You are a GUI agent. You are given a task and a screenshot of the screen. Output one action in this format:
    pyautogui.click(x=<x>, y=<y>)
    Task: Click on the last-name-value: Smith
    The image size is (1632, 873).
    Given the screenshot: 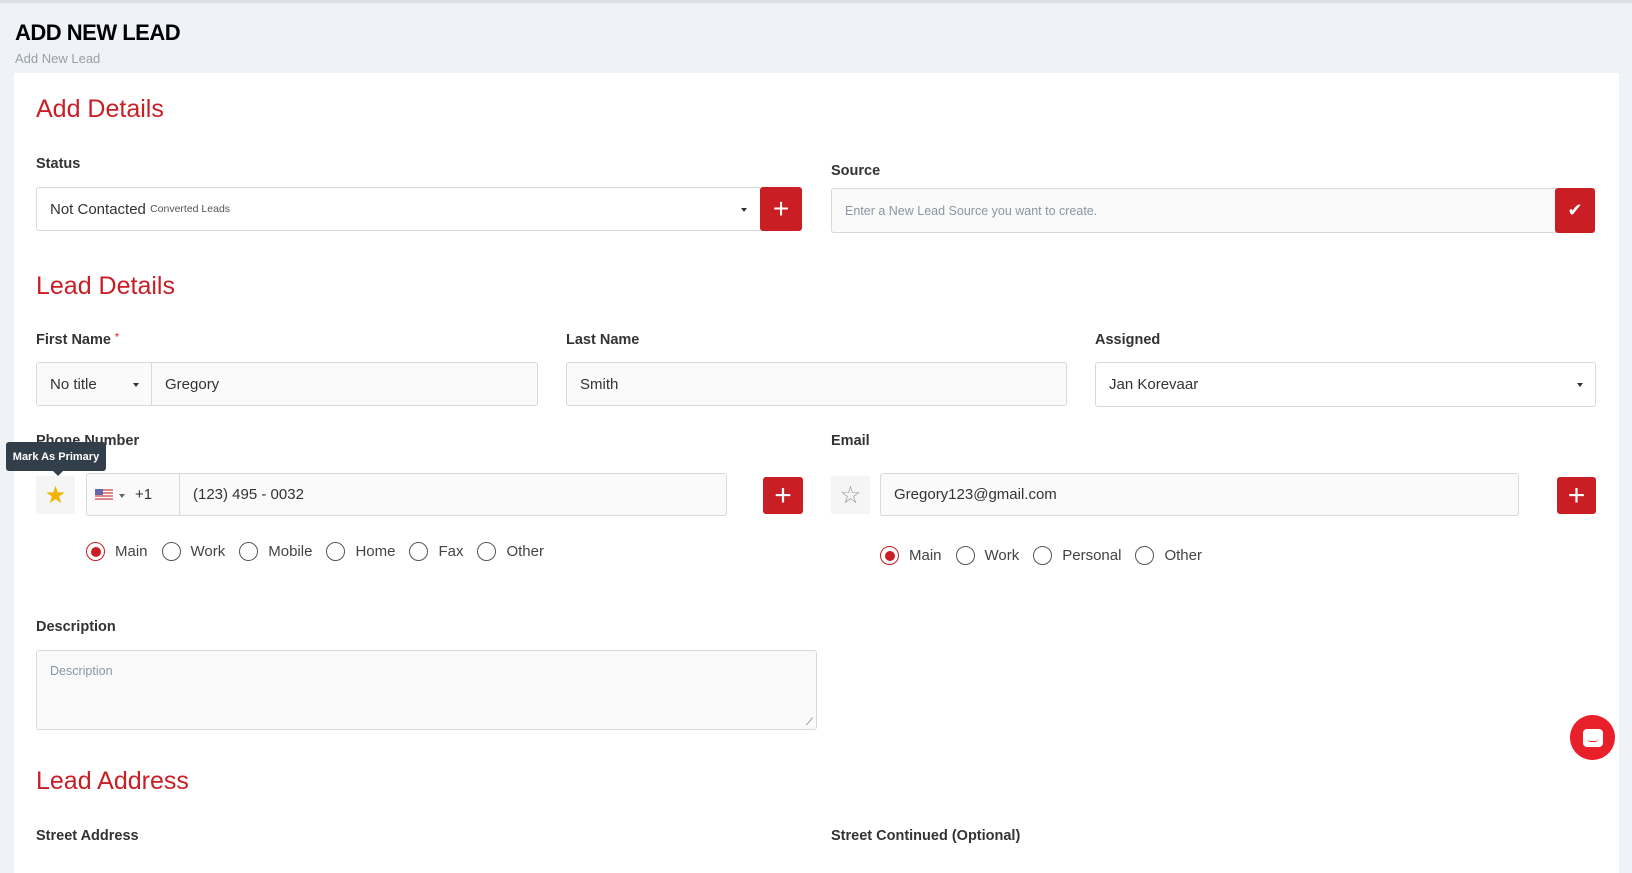 What is the action you would take?
    pyautogui.click(x=599, y=384)
    